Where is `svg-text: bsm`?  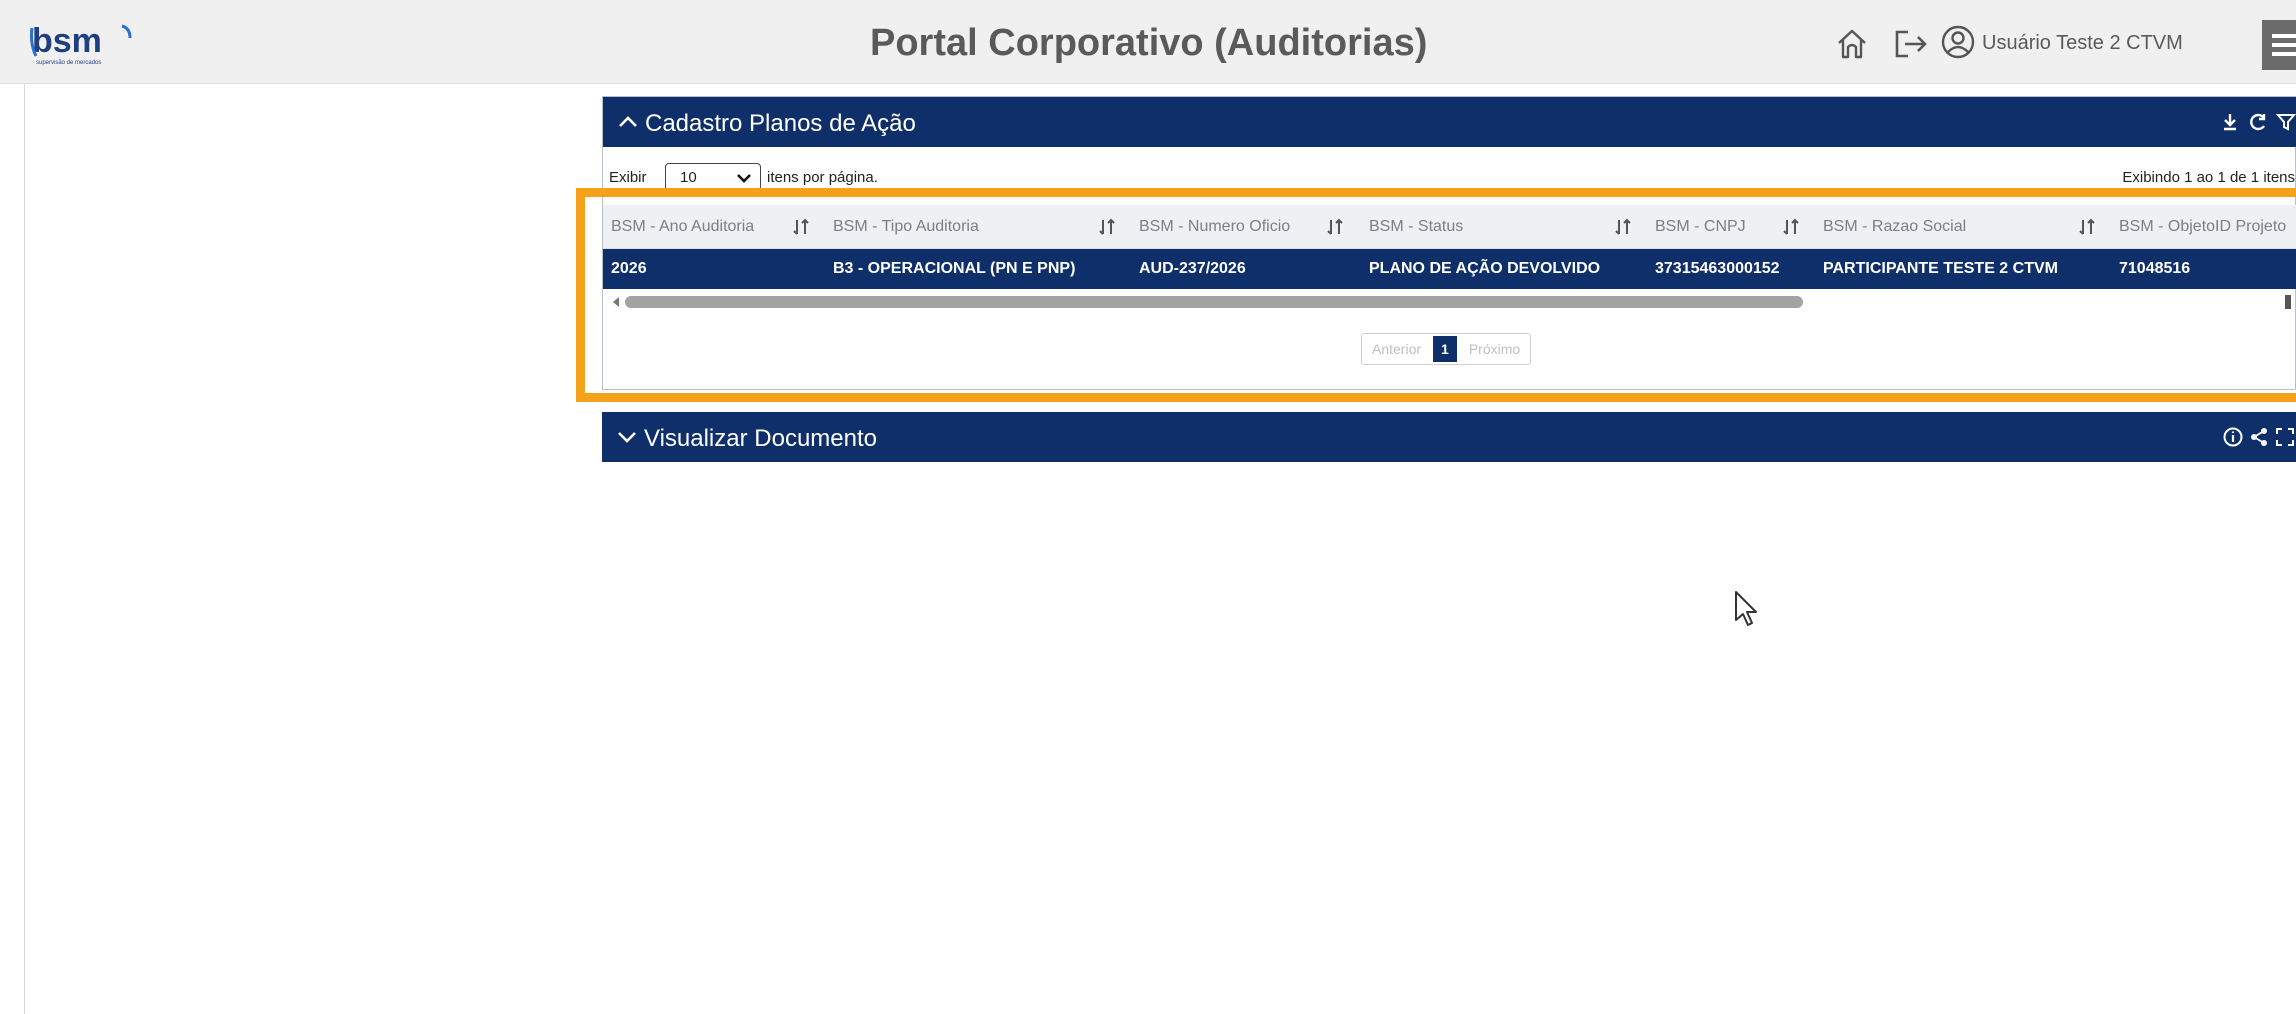
svg-text: bsm is located at coordinates (67, 41).